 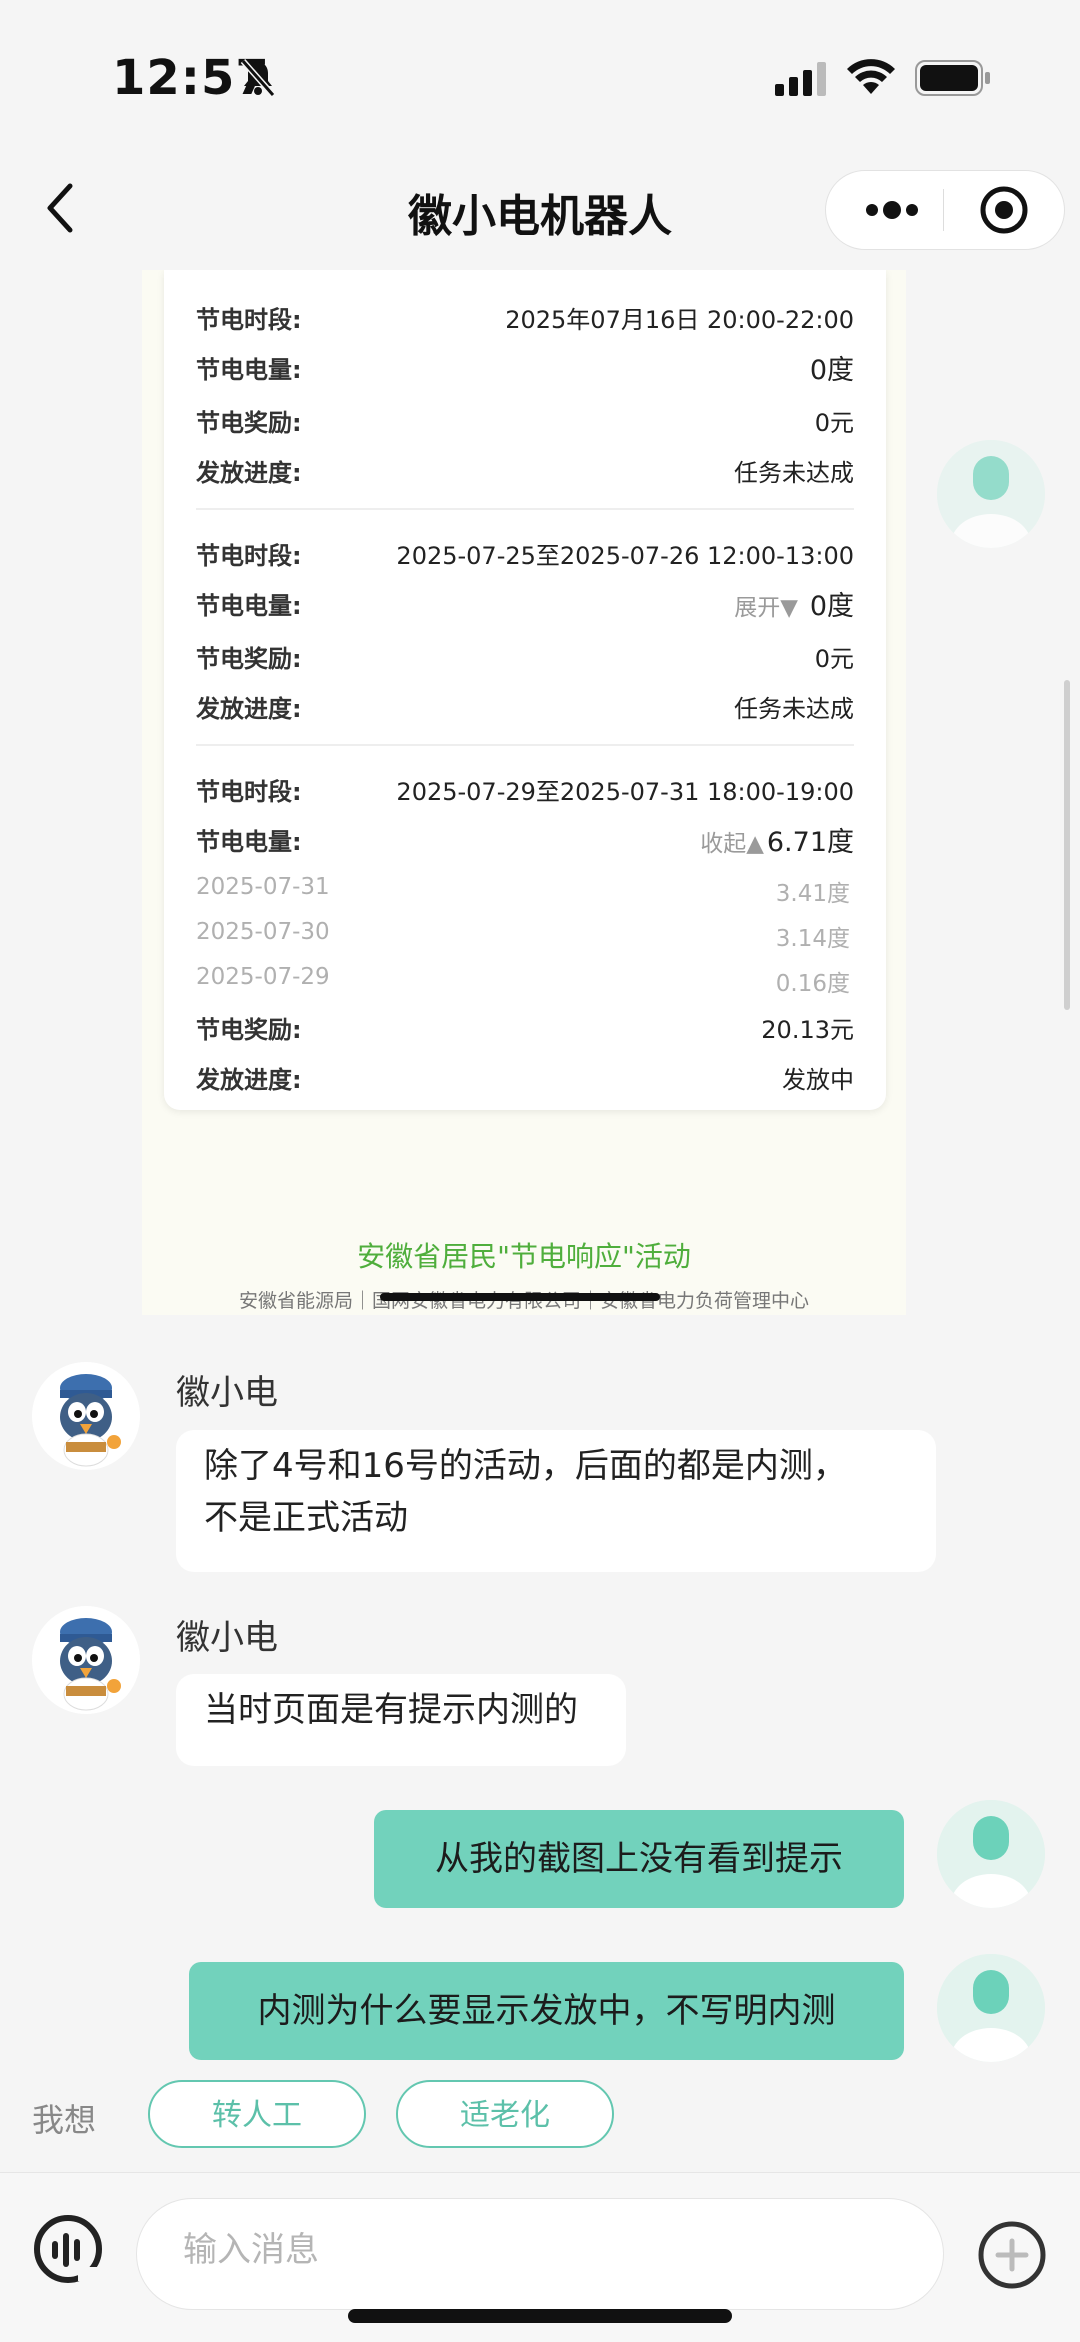 I want to click on record-3-period-row: 节电时段: 2025-07-29至2025-07-31 18:00-19:00, so click(x=525, y=786).